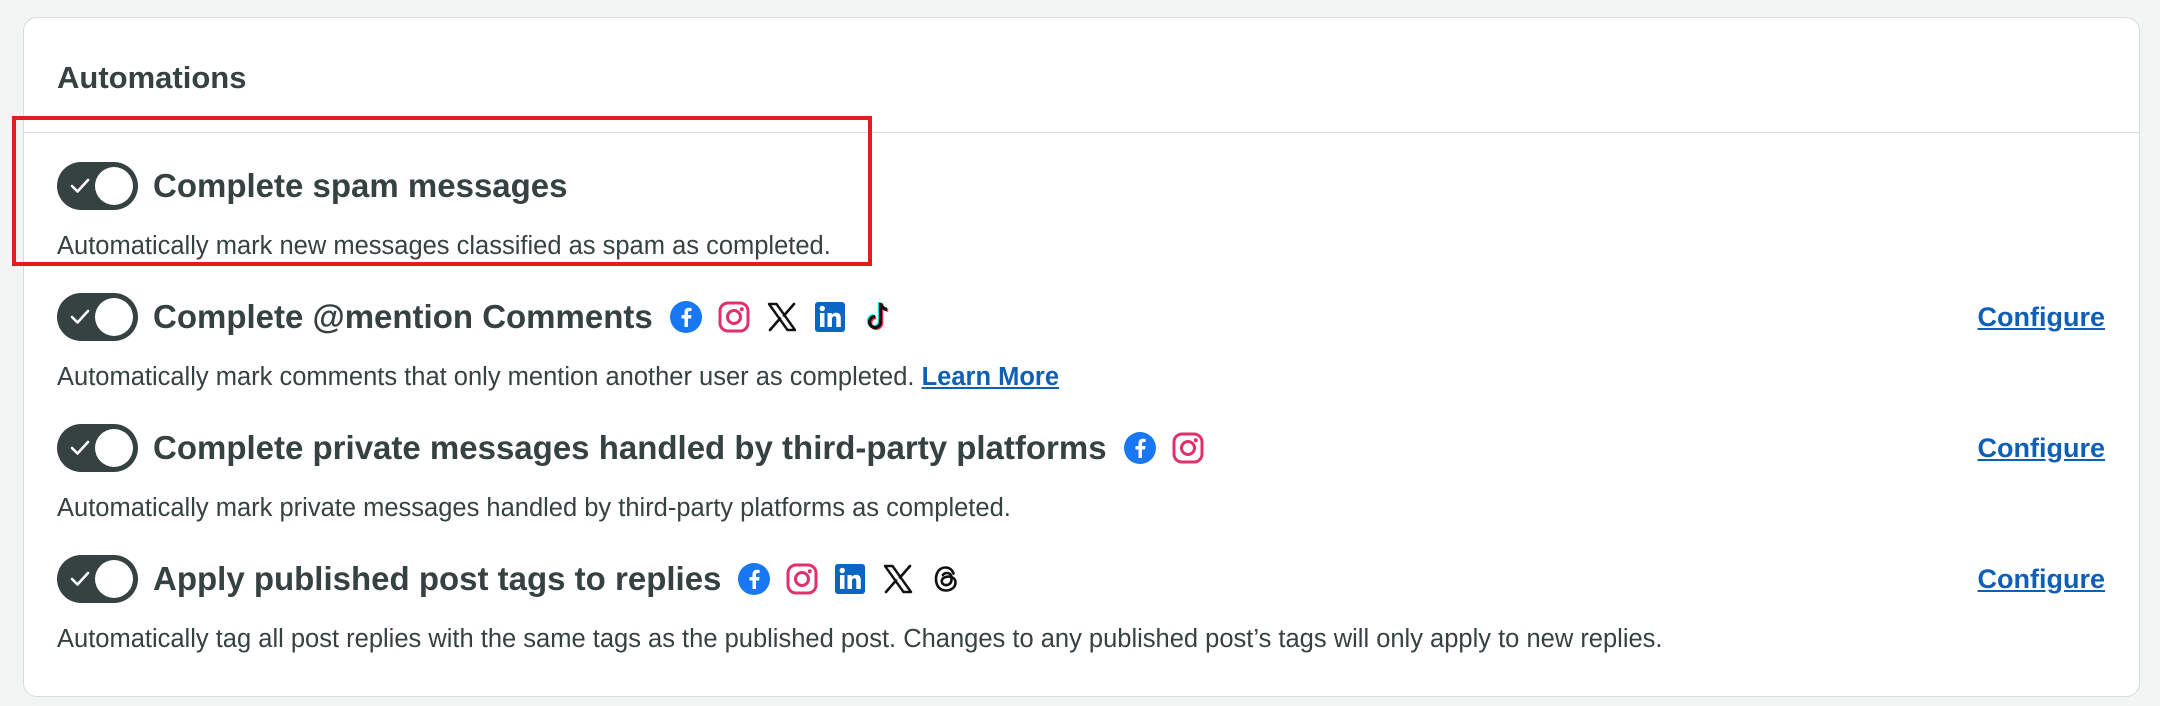 The height and width of the screenshot is (706, 2160). What do you see at coordinates (403, 316) in the screenshot?
I see `automation-title: Complete @mention Comments` at bounding box center [403, 316].